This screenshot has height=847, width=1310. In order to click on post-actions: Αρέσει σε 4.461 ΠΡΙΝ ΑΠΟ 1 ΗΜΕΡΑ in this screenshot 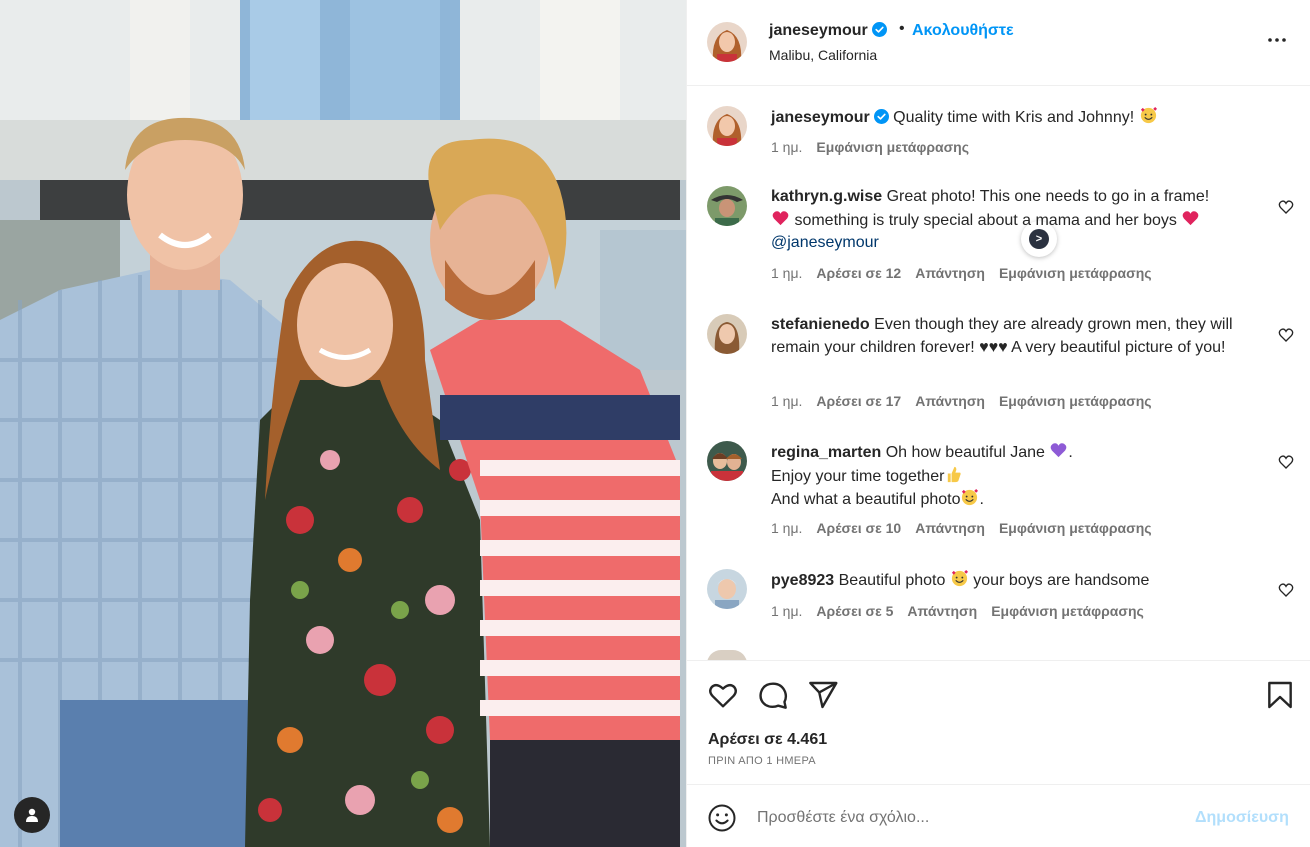, I will do `click(998, 722)`.